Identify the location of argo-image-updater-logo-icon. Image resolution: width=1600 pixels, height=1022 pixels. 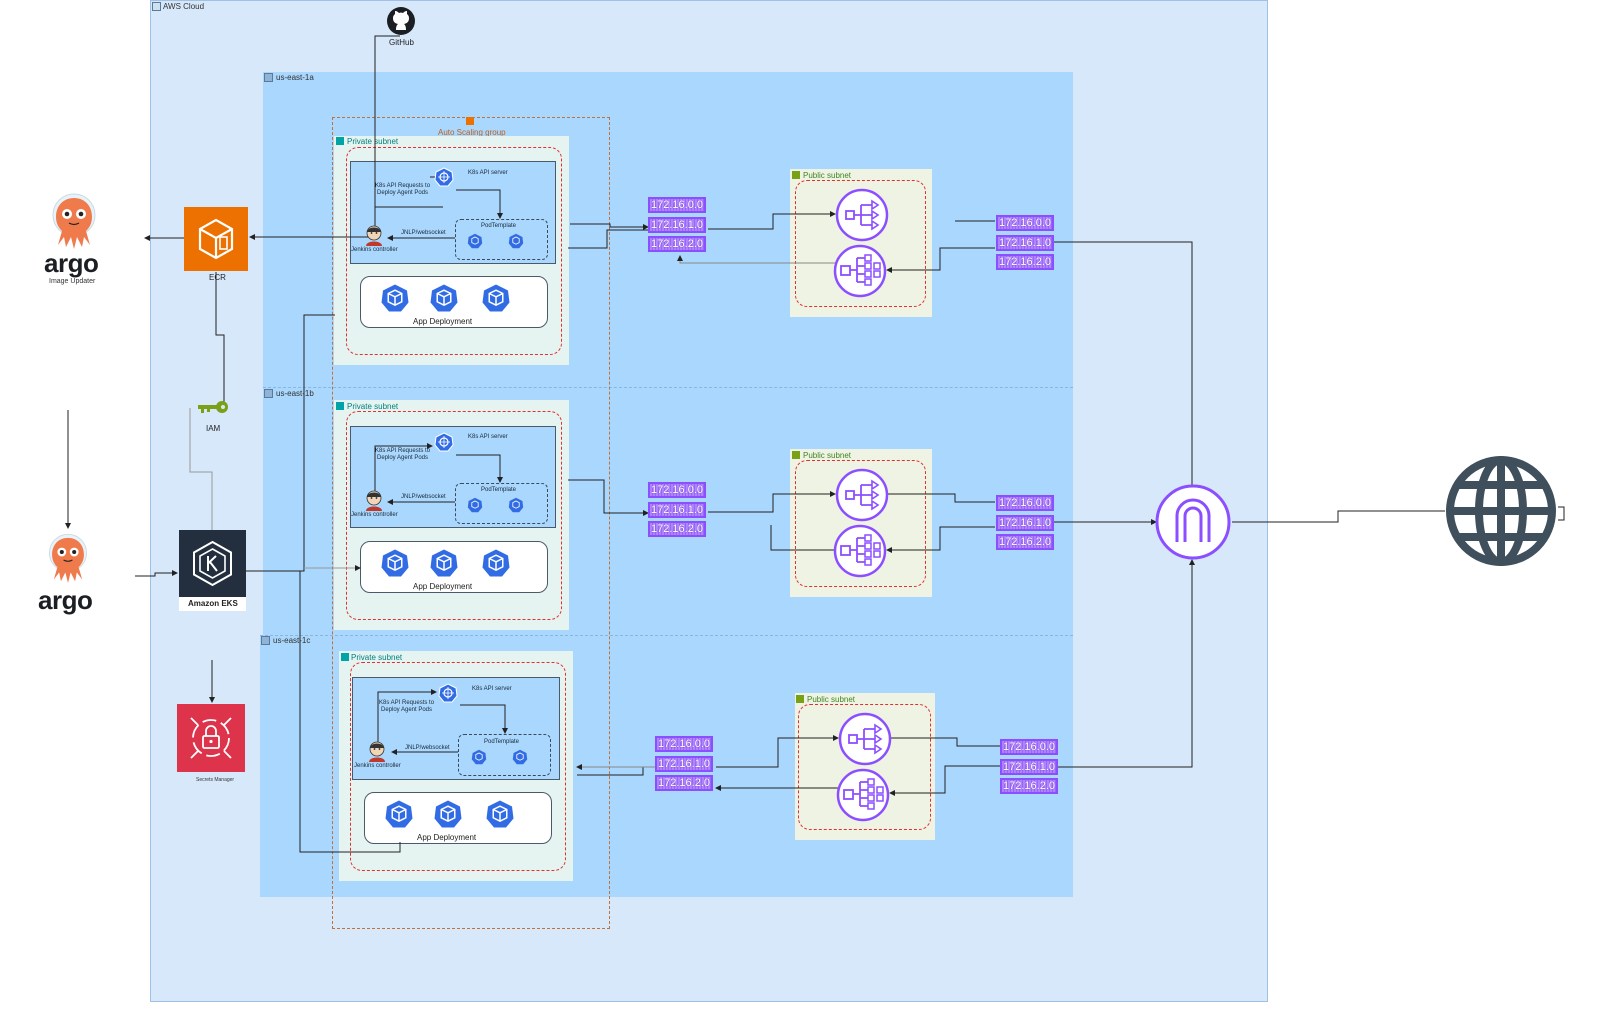
(74, 221).